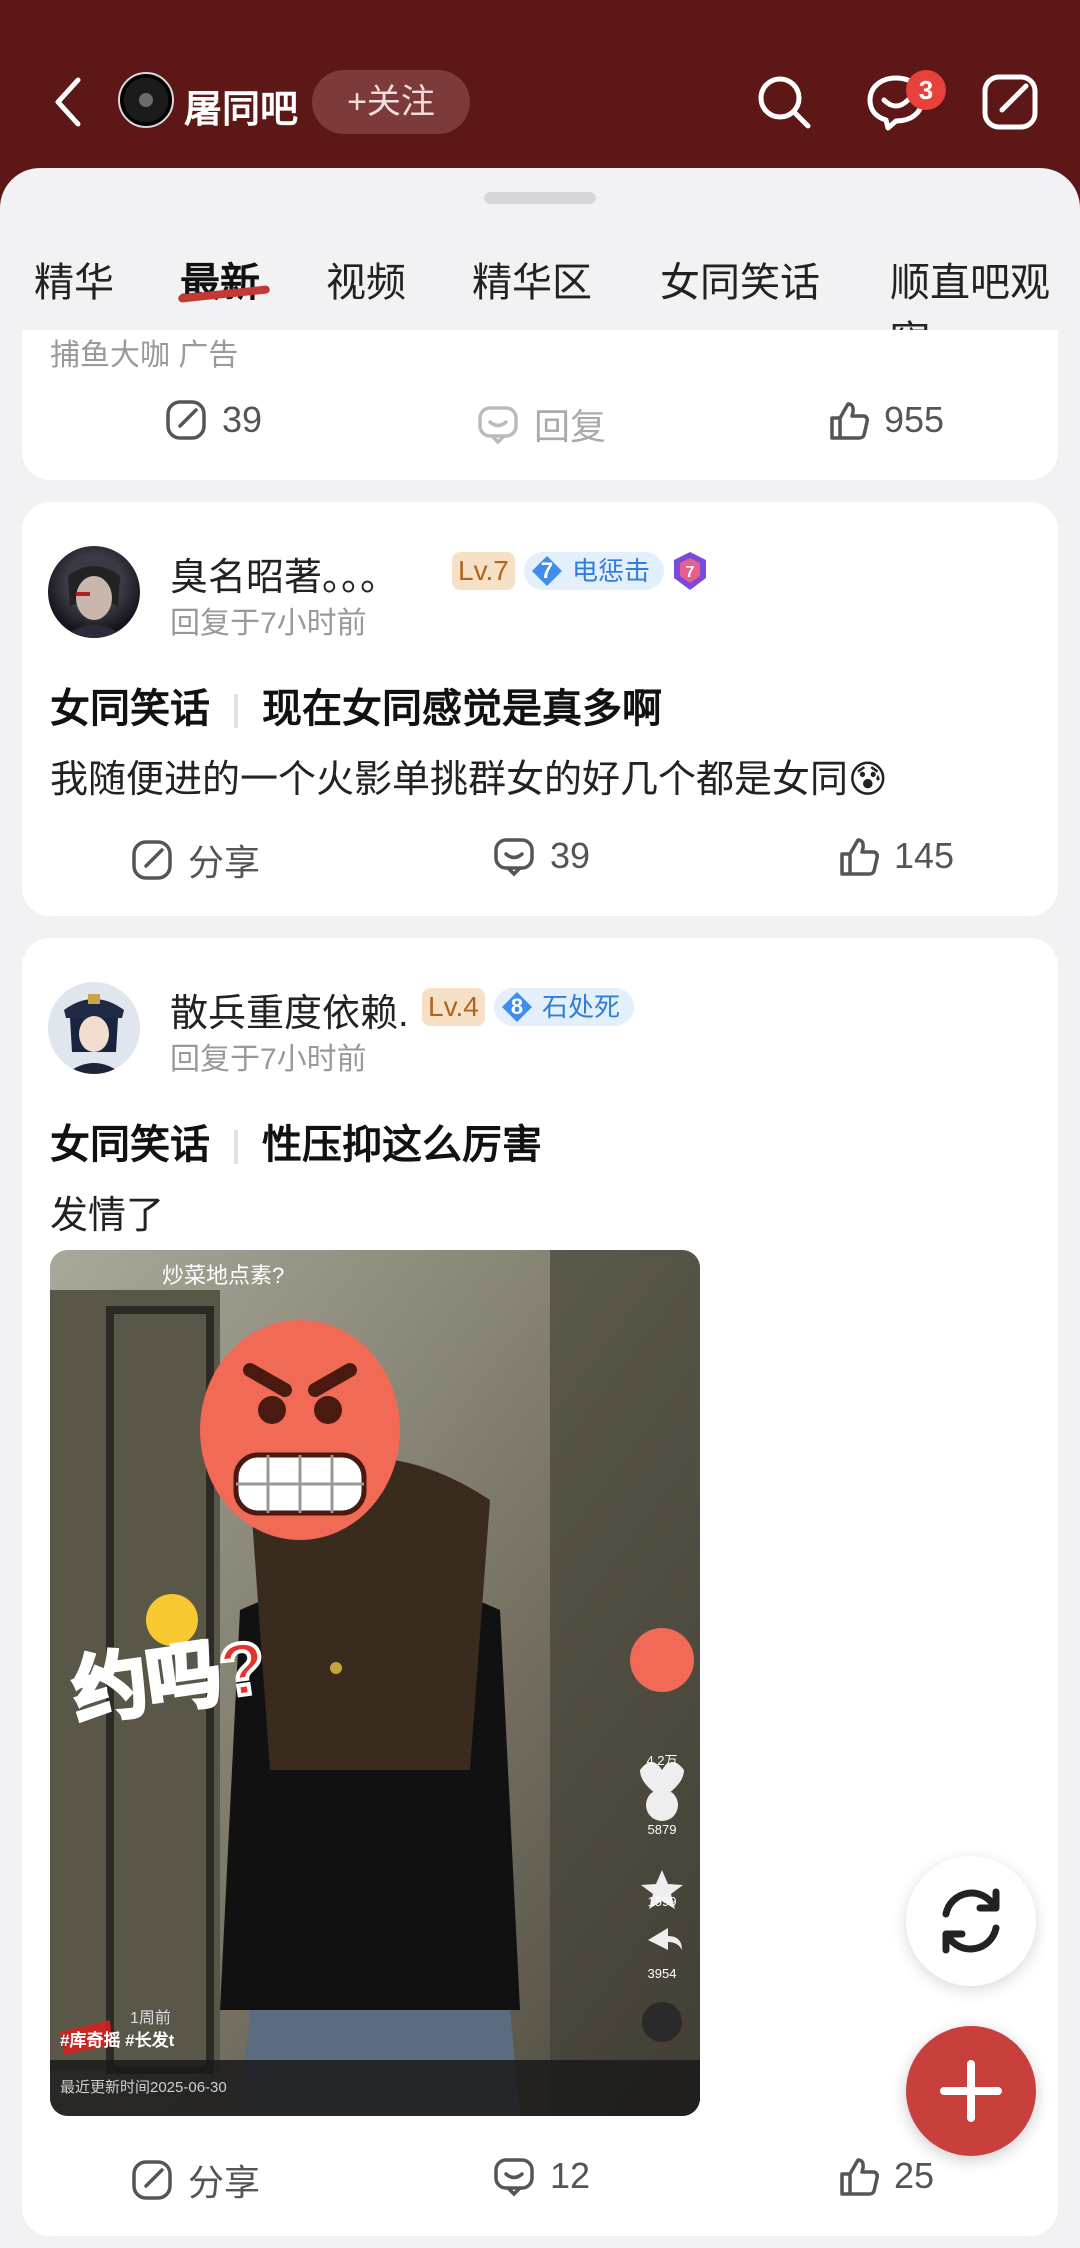  What do you see at coordinates (453, 1007) in the screenshot?
I see `level-badge: Lv.4` at bounding box center [453, 1007].